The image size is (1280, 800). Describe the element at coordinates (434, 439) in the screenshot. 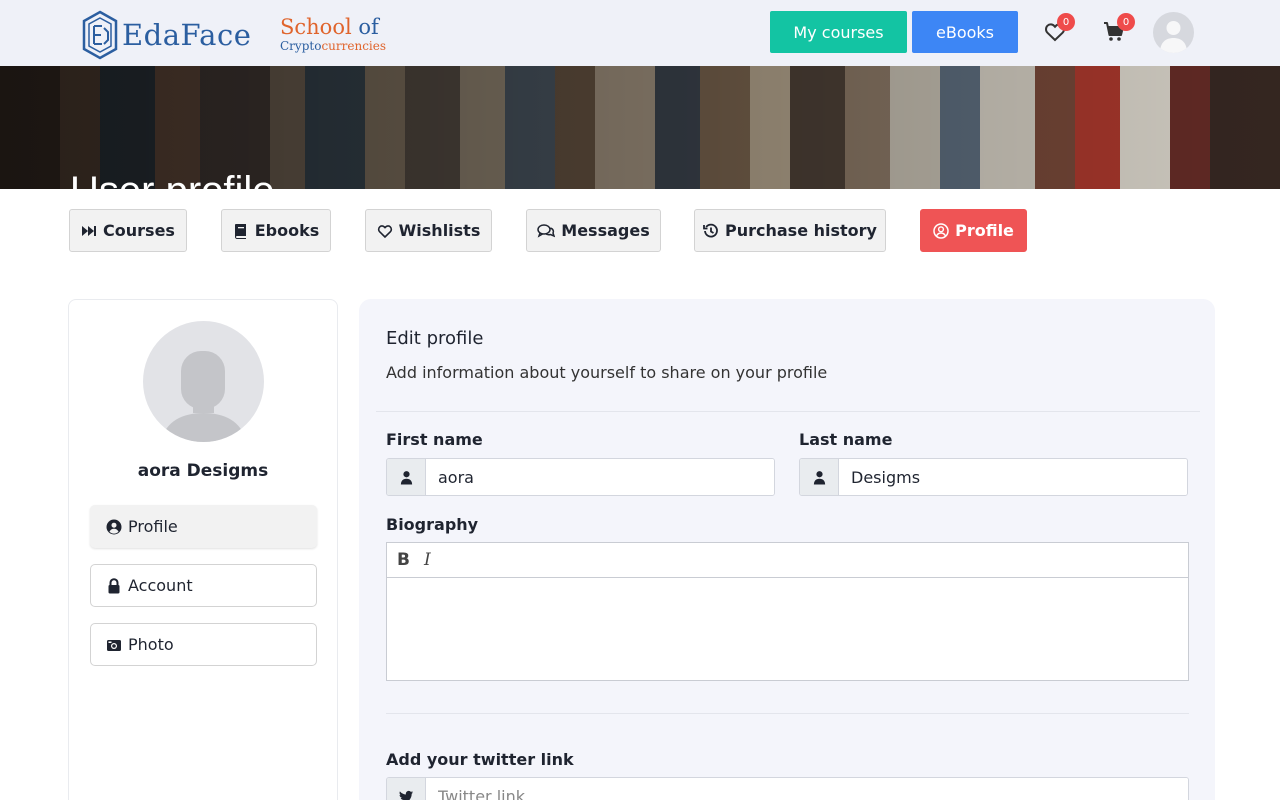

I see `first-name-label: First name` at that location.